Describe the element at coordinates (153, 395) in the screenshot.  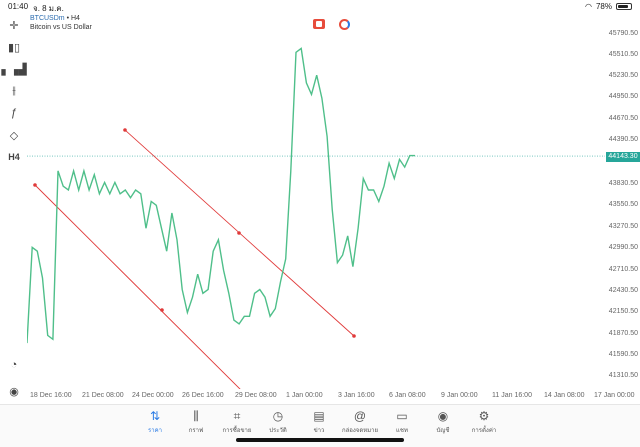
I see `time-label: 24 Dec 00:00` at that location.